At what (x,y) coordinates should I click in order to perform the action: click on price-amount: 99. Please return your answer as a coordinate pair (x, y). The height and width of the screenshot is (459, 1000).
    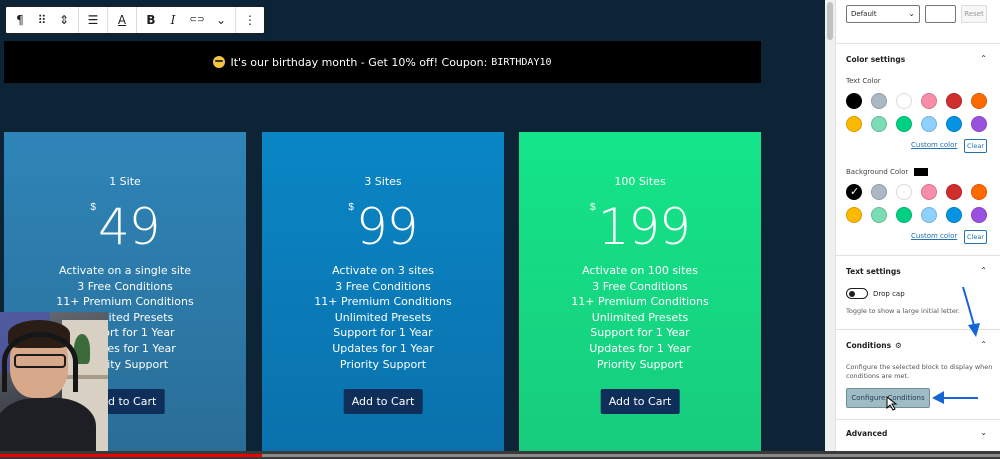
    Looking at the image, I should click on (387, 227).